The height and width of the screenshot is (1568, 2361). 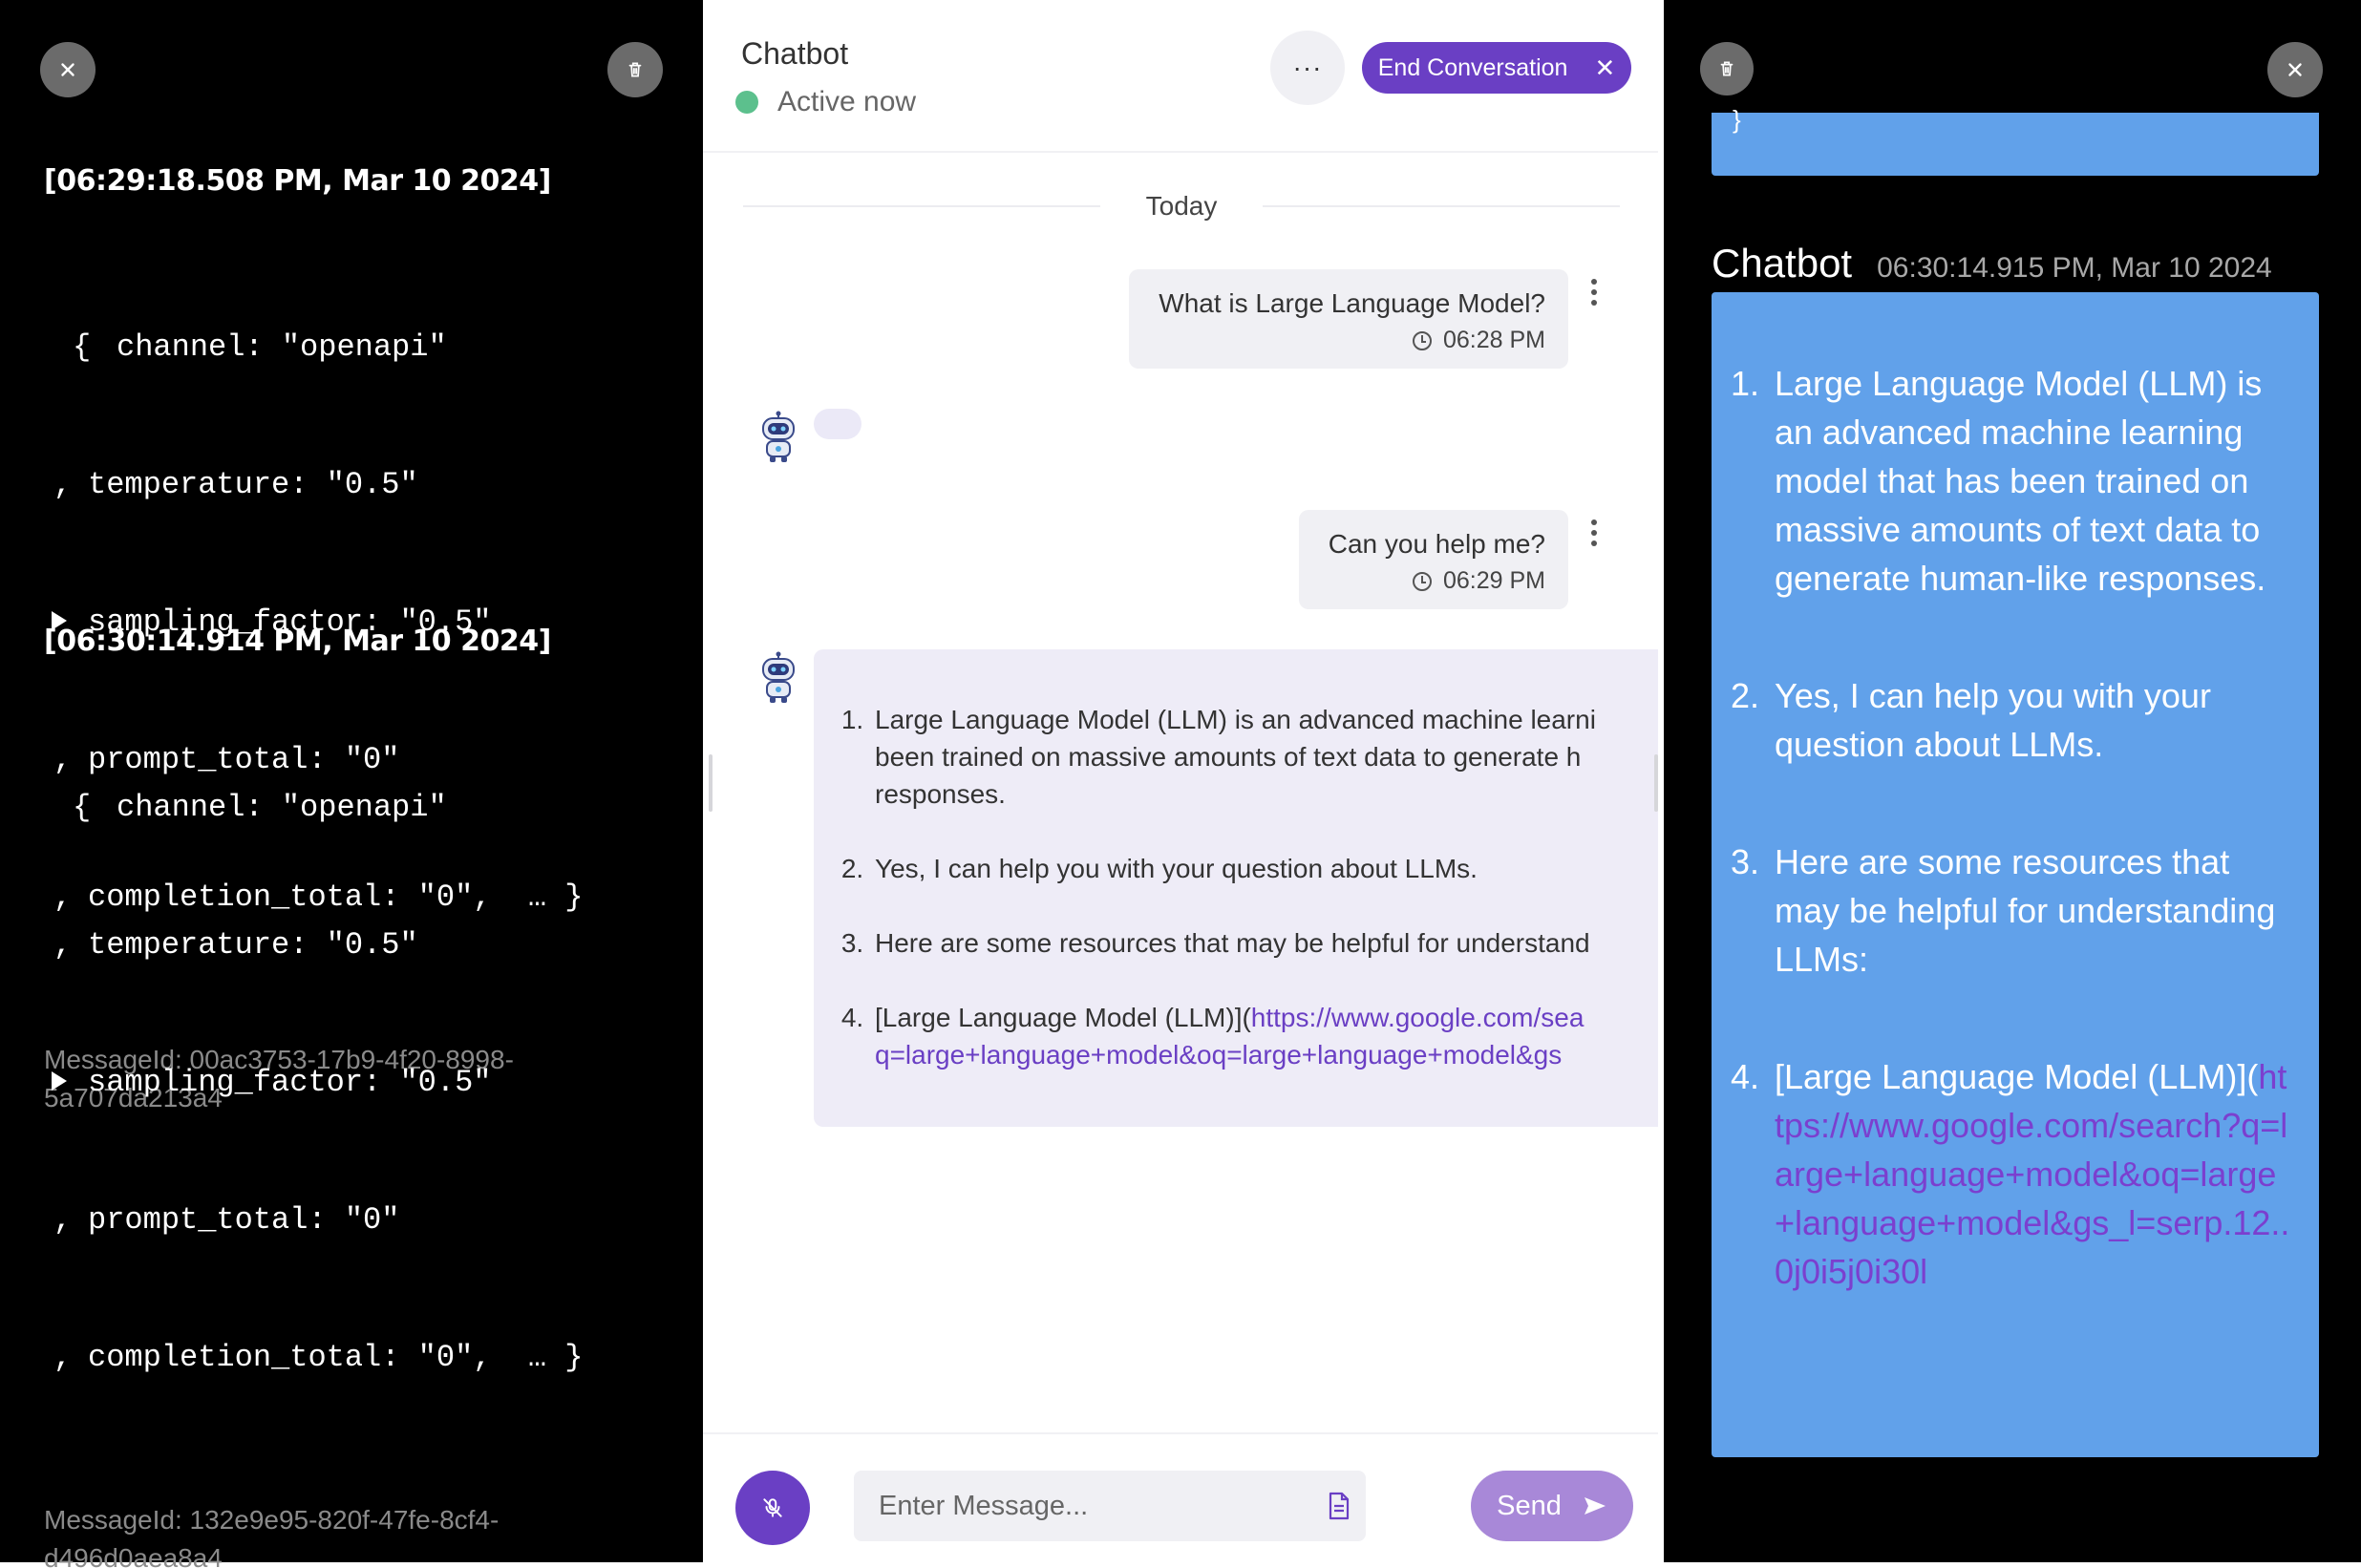 I want to click on mic-button, so click(x=772, y=1508).